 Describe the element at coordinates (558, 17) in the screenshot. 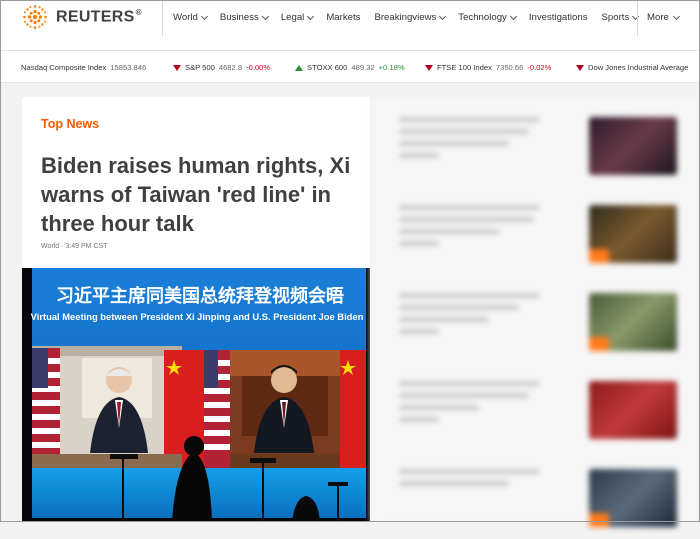

I see `nav-investigations: Investigations` at that location.